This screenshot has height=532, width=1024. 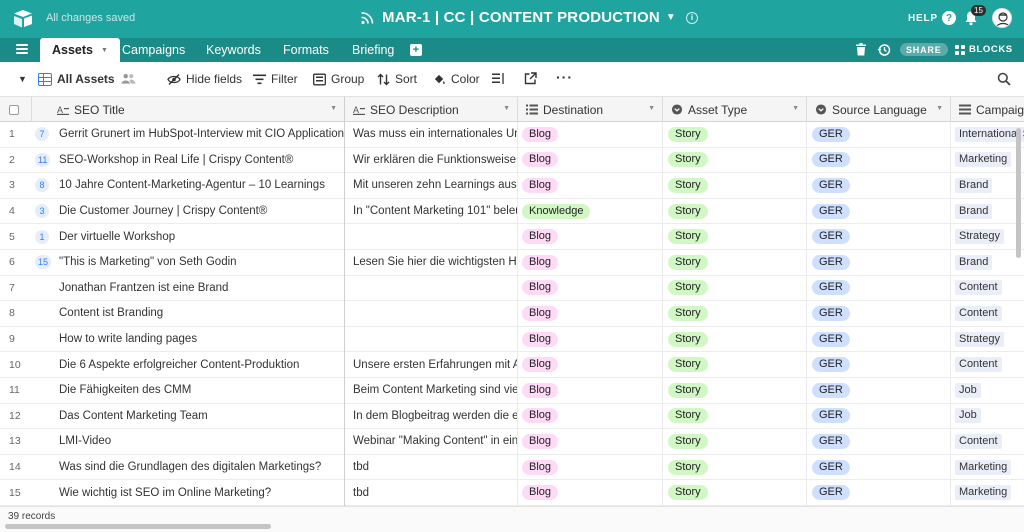 I want to click on cell-campaigns: International S, so click(x=987, y=134).